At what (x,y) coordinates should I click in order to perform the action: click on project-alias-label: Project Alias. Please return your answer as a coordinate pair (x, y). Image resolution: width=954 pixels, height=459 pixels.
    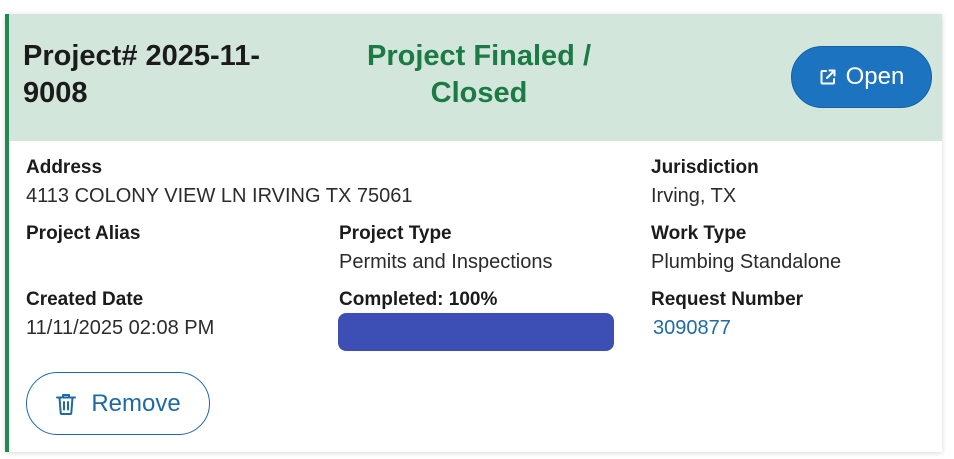
    Looking at the image, I should click on (83, 233).